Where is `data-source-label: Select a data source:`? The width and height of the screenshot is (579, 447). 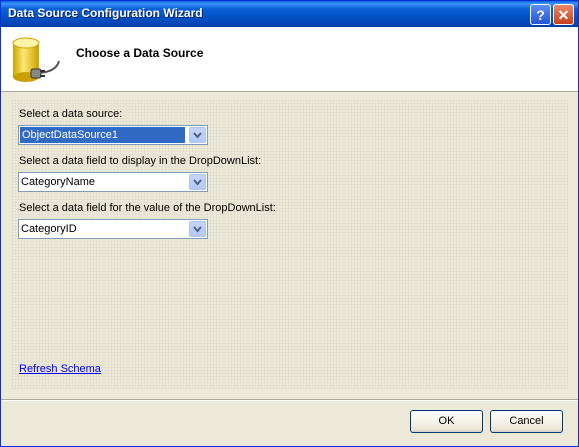 data-source-label: Select a data source: is located at coordinates (71, 114).